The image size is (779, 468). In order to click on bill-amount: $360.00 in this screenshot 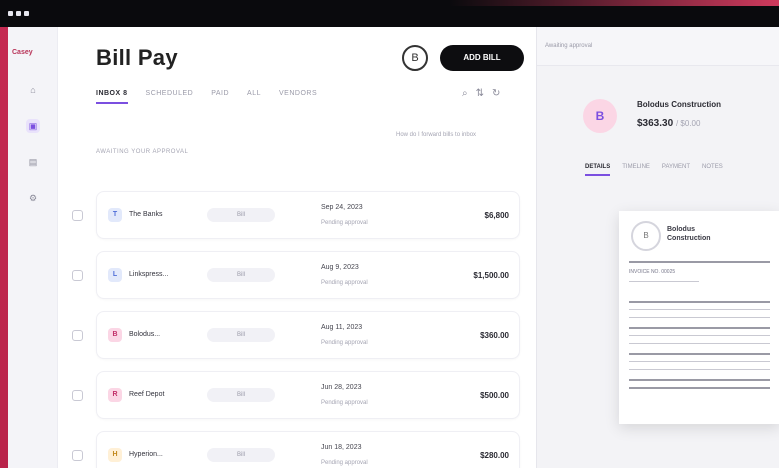, I will do `click(494, 335)`.